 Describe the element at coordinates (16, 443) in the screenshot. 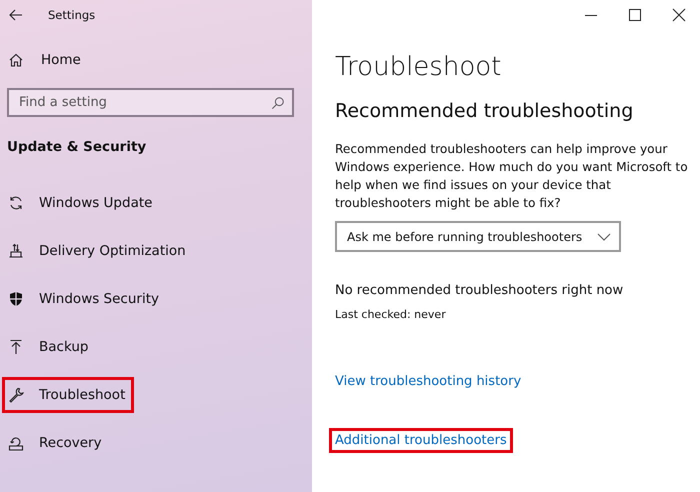

I see `recovery-icon` at that location.